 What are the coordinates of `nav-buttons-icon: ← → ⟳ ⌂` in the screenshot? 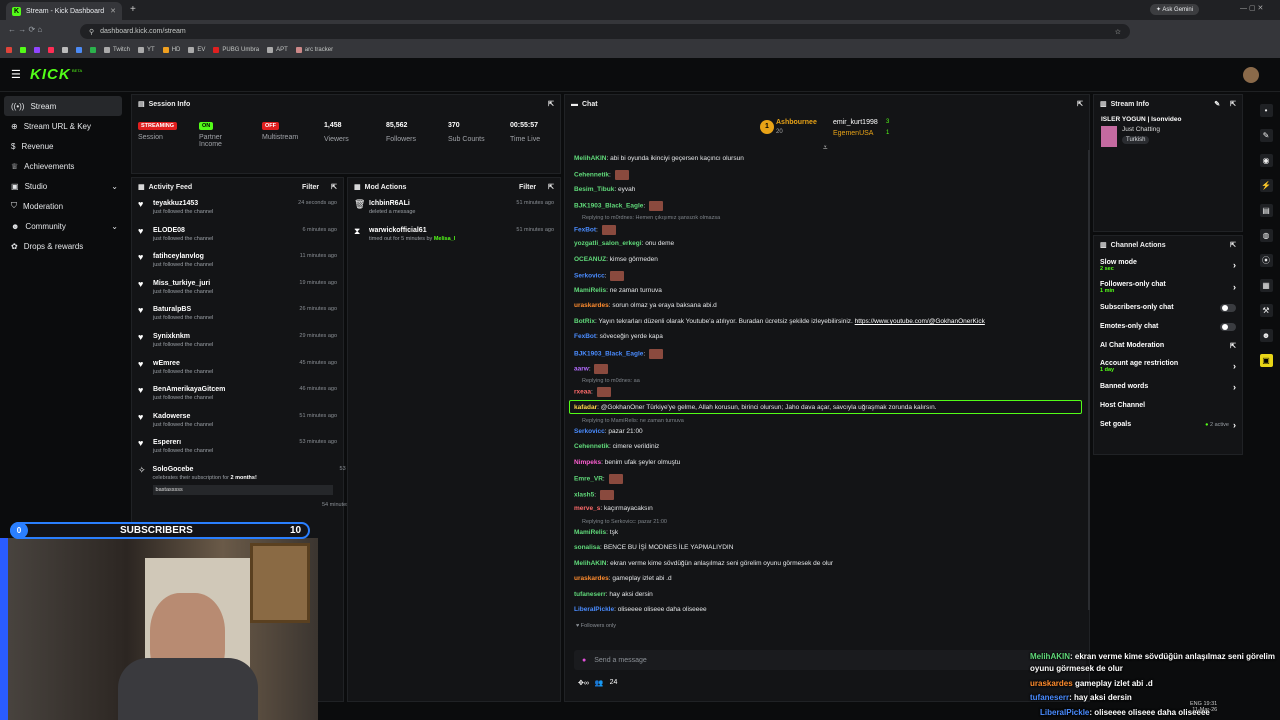 It's located at (25, 29).